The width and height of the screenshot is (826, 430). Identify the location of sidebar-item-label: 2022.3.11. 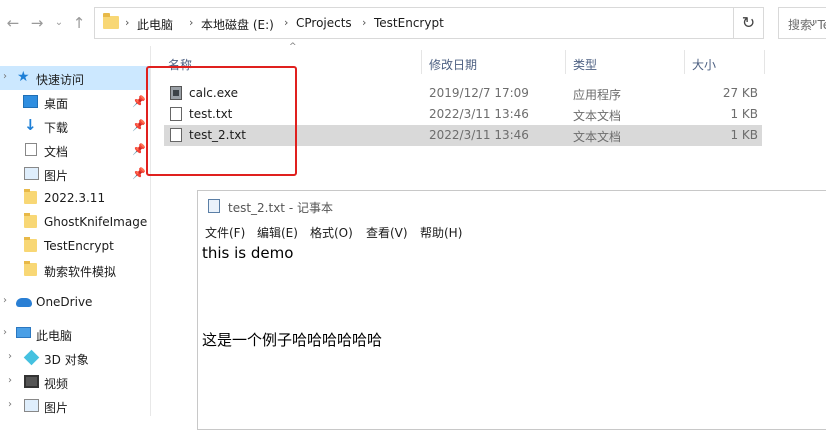
(75, 198).